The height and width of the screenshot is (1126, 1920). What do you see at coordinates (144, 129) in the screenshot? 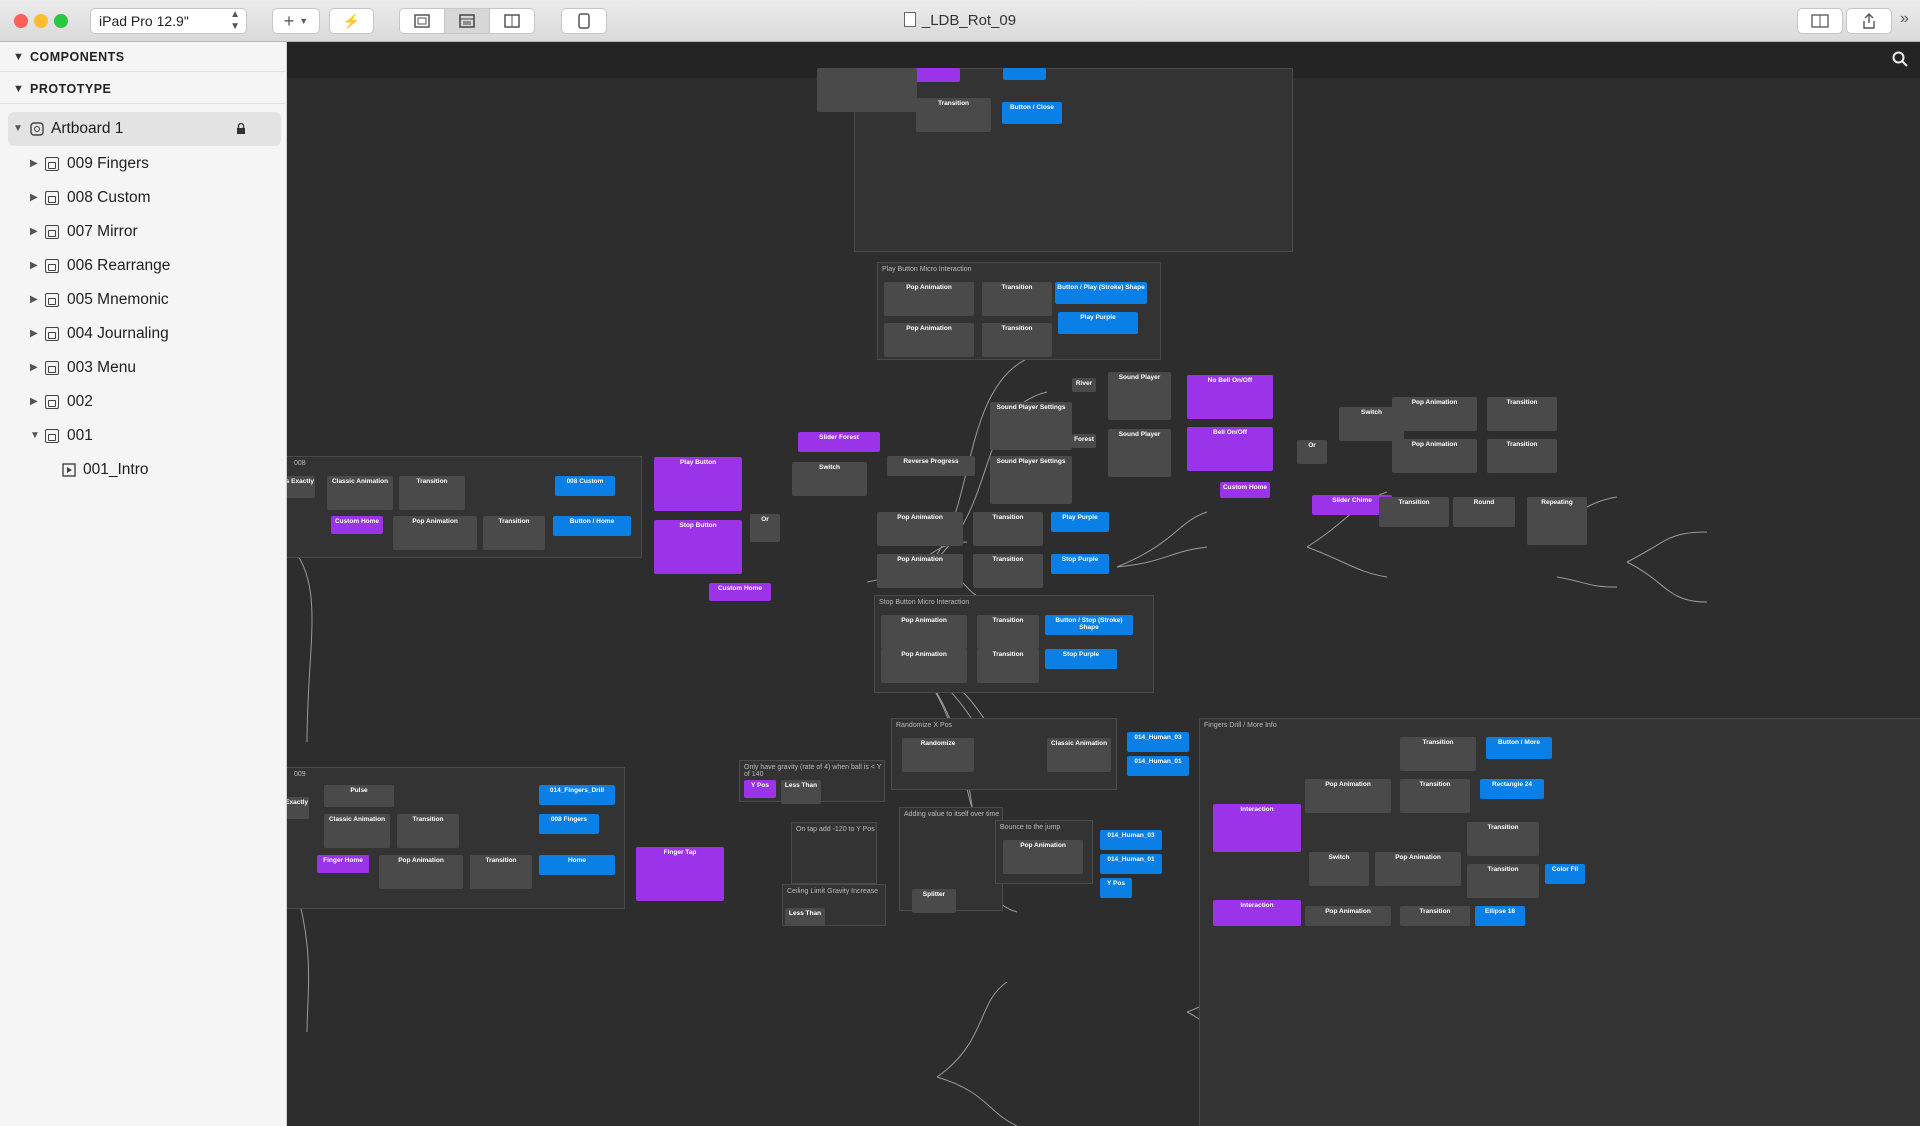
I see `artboard-row: ▼ Artboard 1` at bounding box center [144, 129].